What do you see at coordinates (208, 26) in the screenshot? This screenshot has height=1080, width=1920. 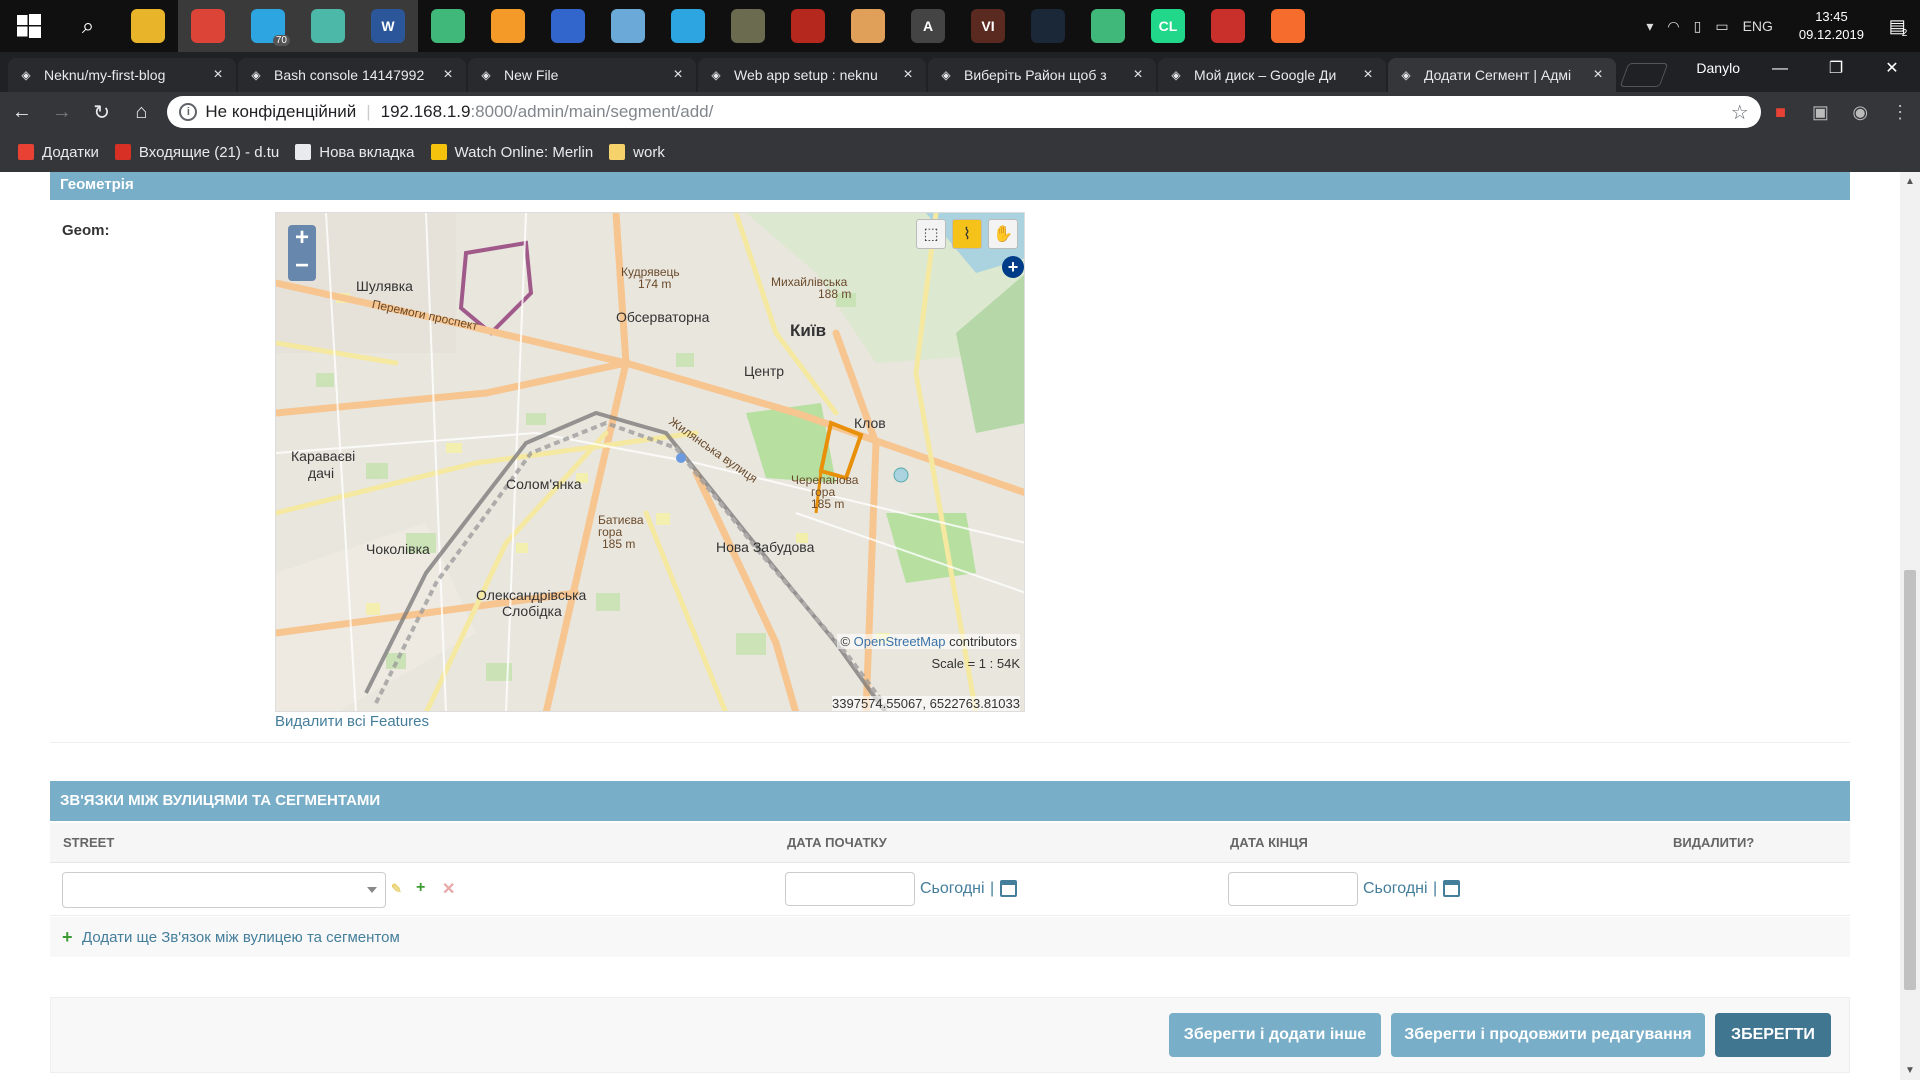 I see `taskbar-app-chrome` at bounding box center [208, 26].